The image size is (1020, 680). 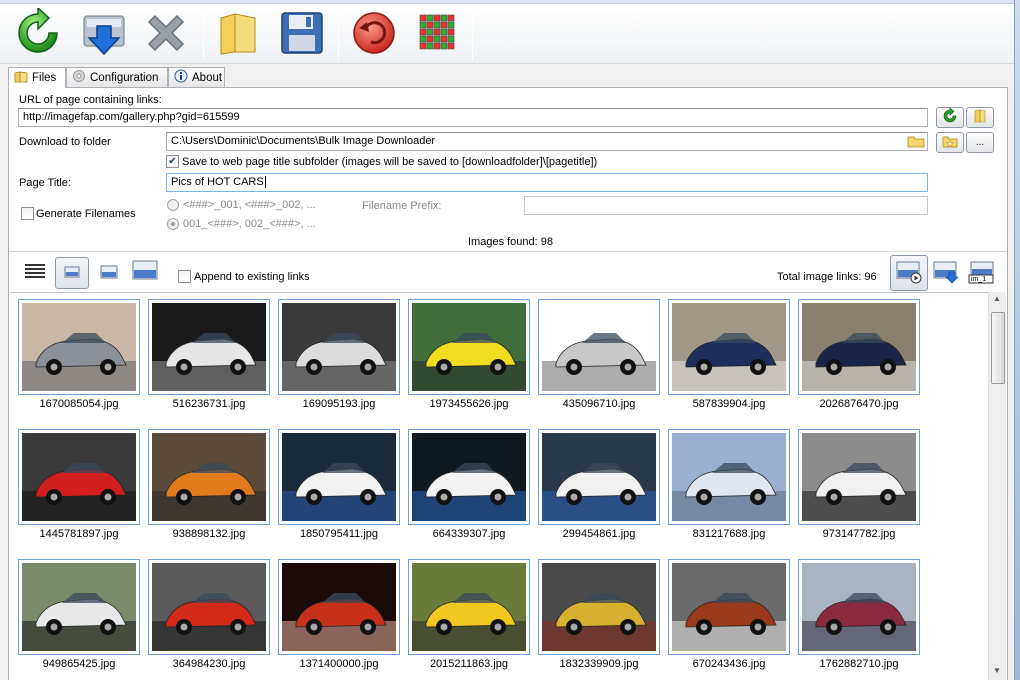 I want to click on download-folder-label: Download to folder, so click(x=65, y=142).